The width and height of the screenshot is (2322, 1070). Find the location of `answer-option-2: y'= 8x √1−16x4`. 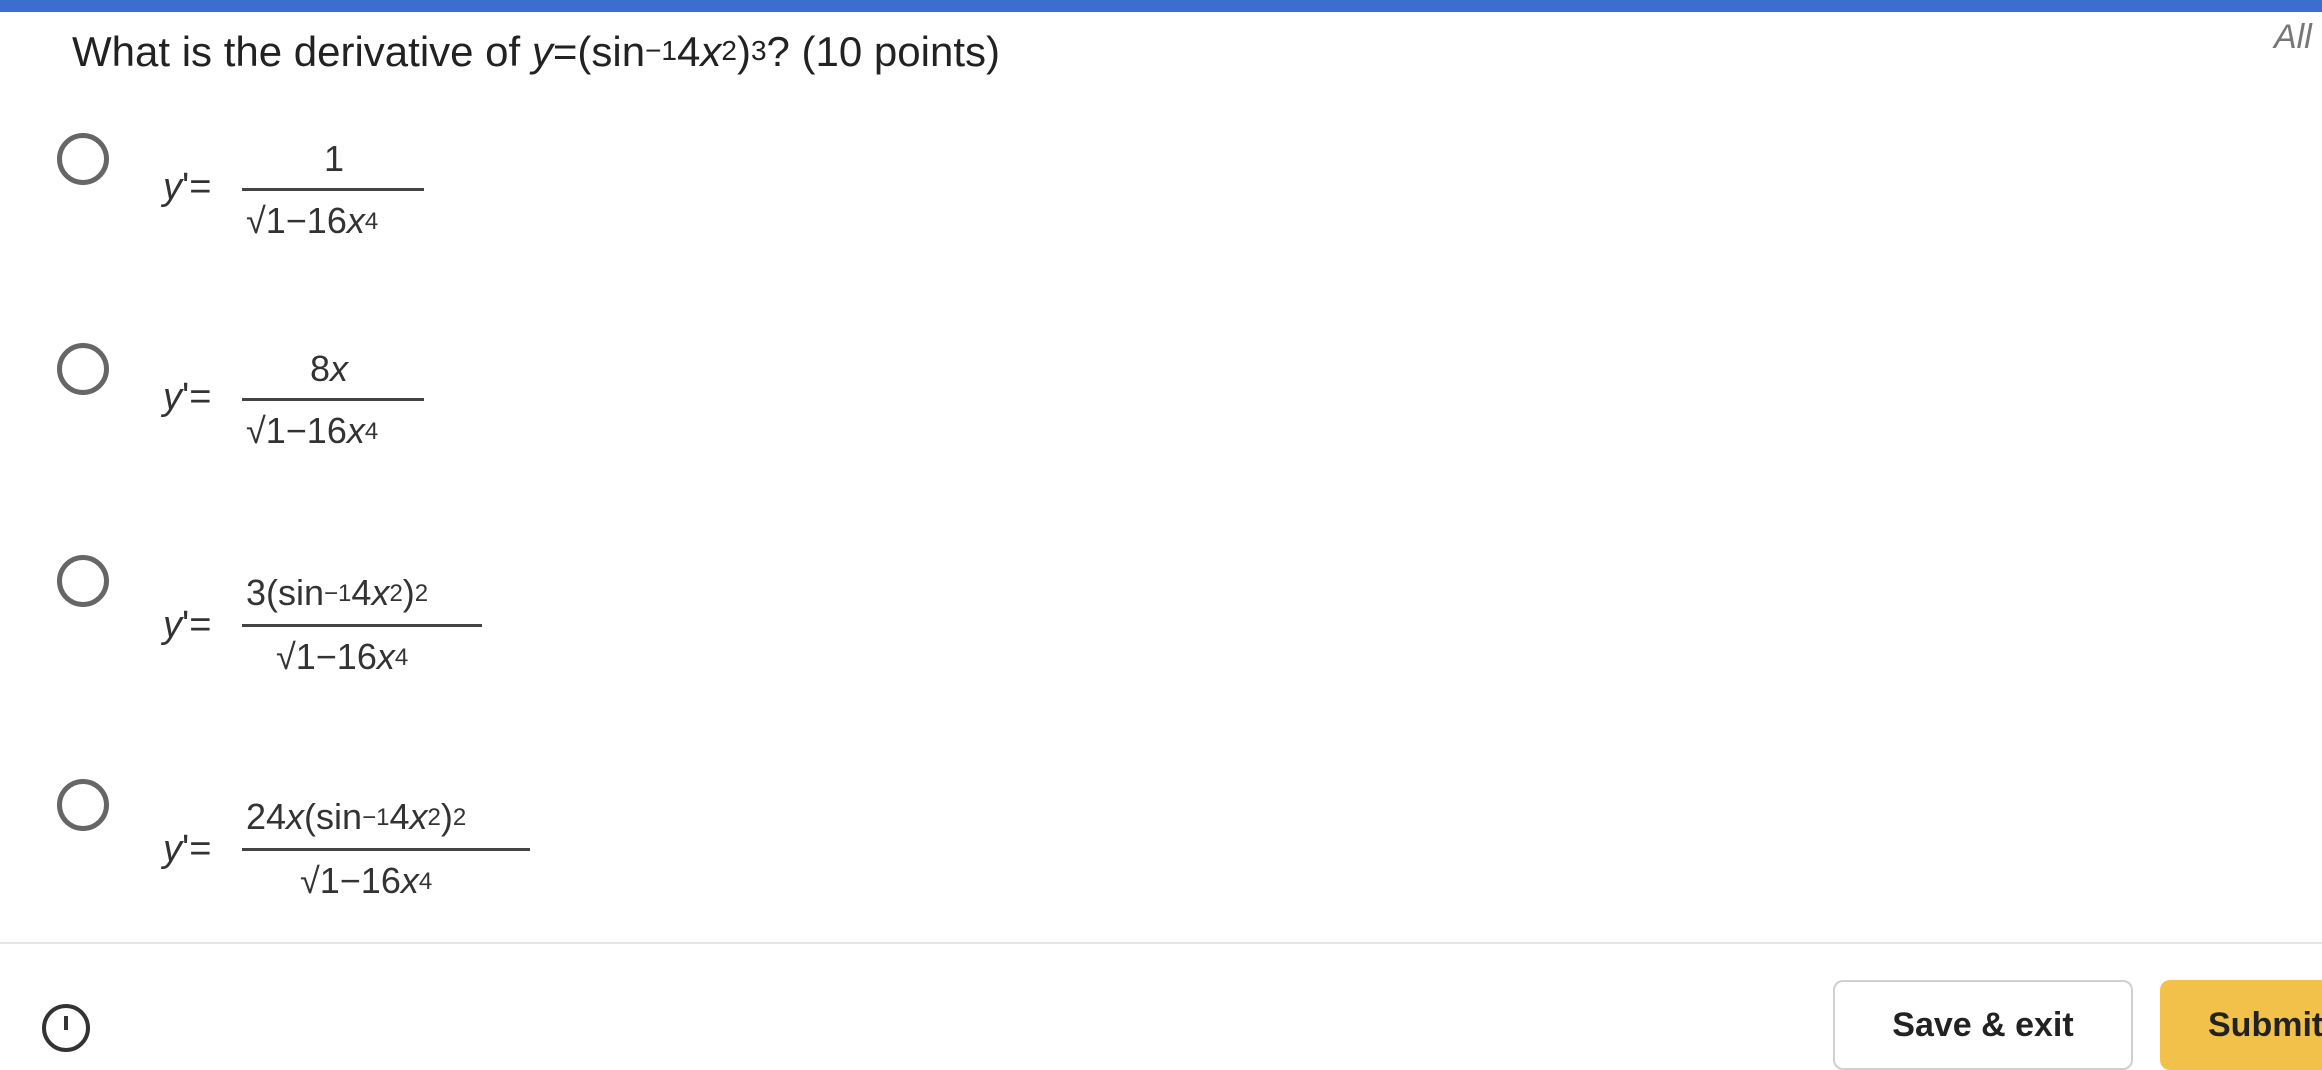

answer-option-2: y'= 8x √1−16x4 is located at coordinates (450, 405).